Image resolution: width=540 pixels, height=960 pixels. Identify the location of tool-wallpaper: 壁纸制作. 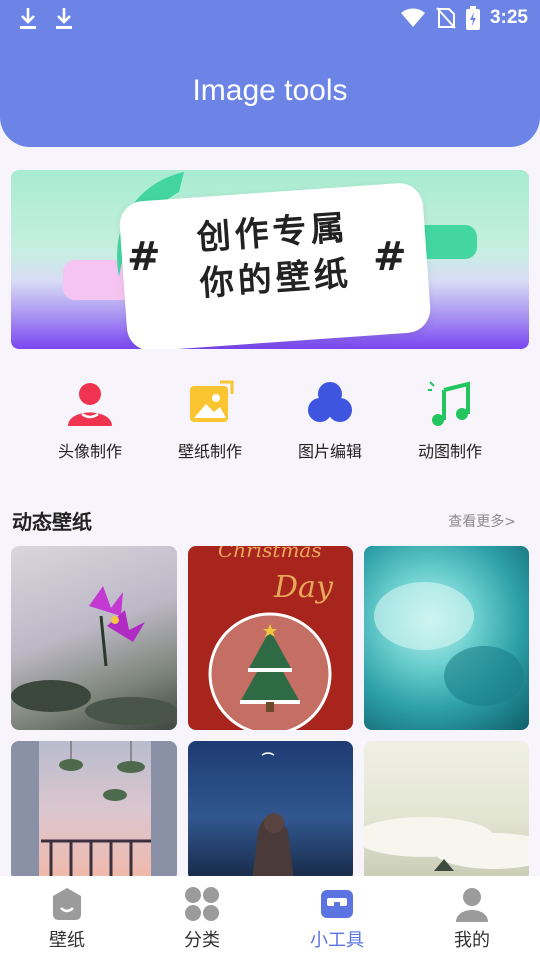
(210, 421).